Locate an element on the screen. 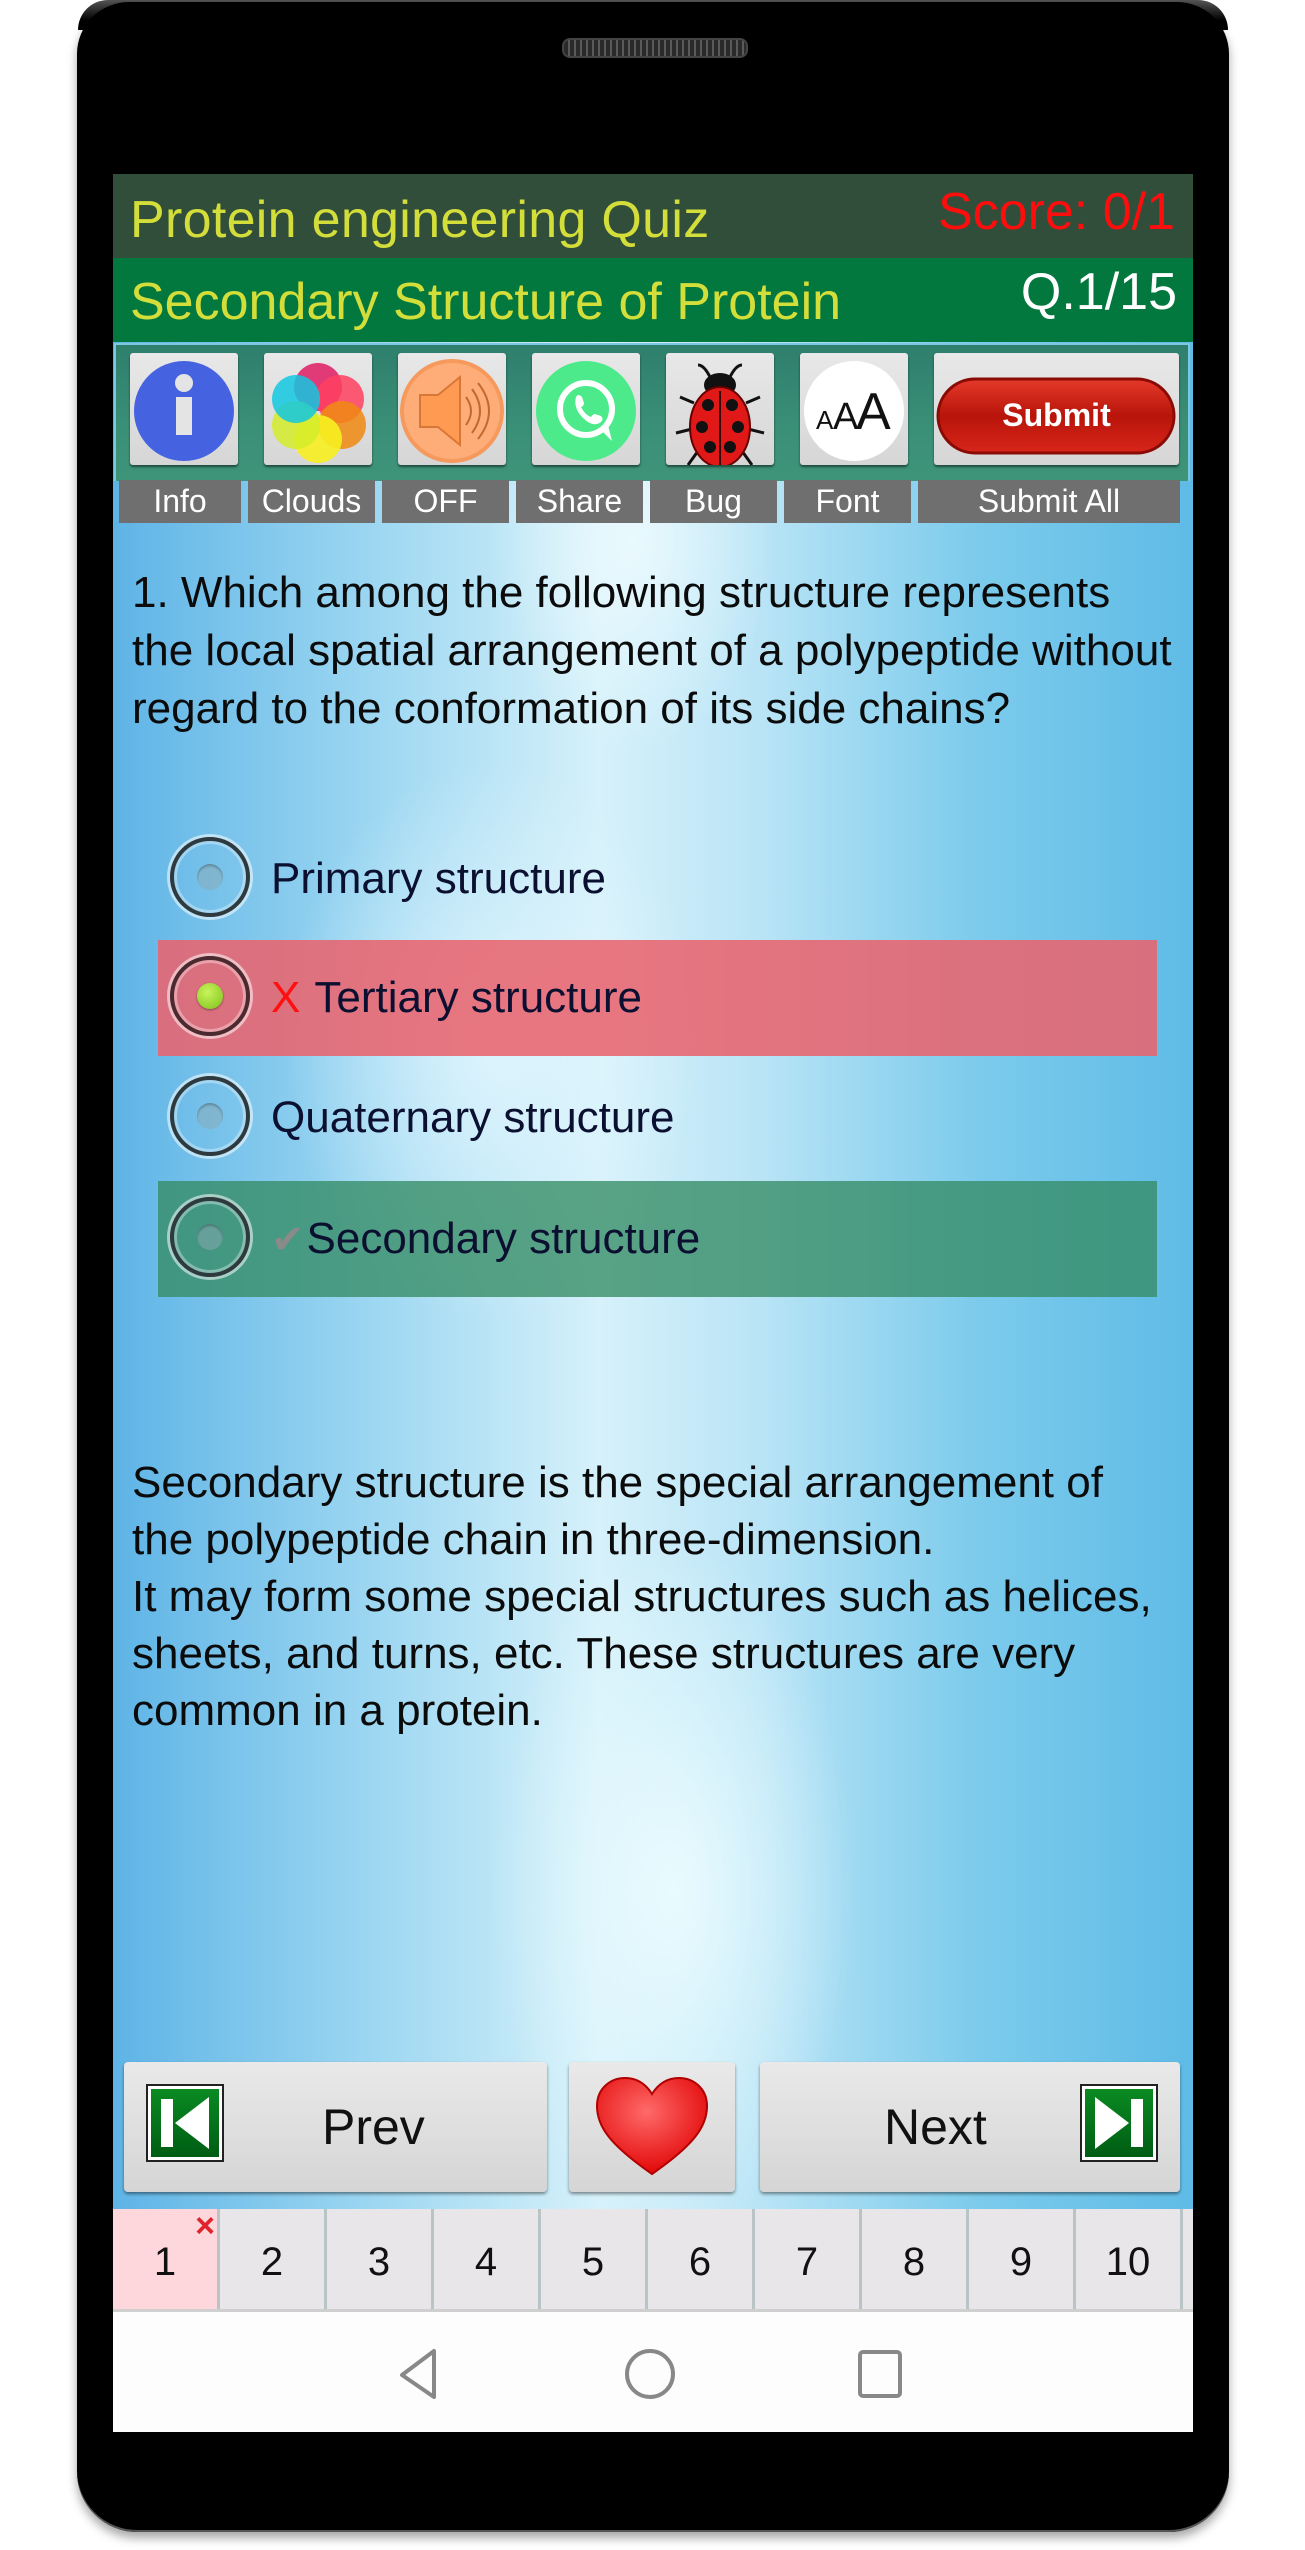  color-petals-icon is located at coordinates (319, 413).